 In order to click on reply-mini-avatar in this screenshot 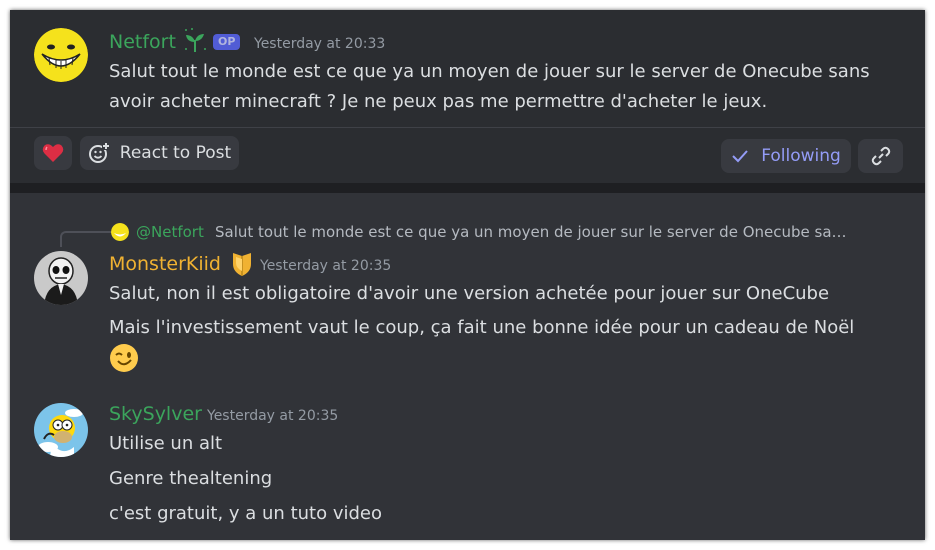, I will do `click(120, 232)`.